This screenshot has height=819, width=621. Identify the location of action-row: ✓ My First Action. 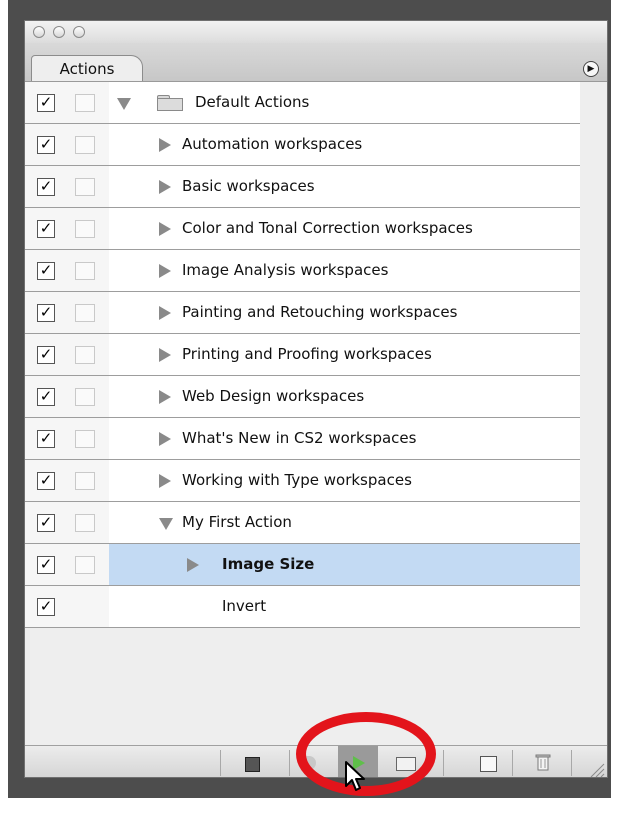
(302, 523).